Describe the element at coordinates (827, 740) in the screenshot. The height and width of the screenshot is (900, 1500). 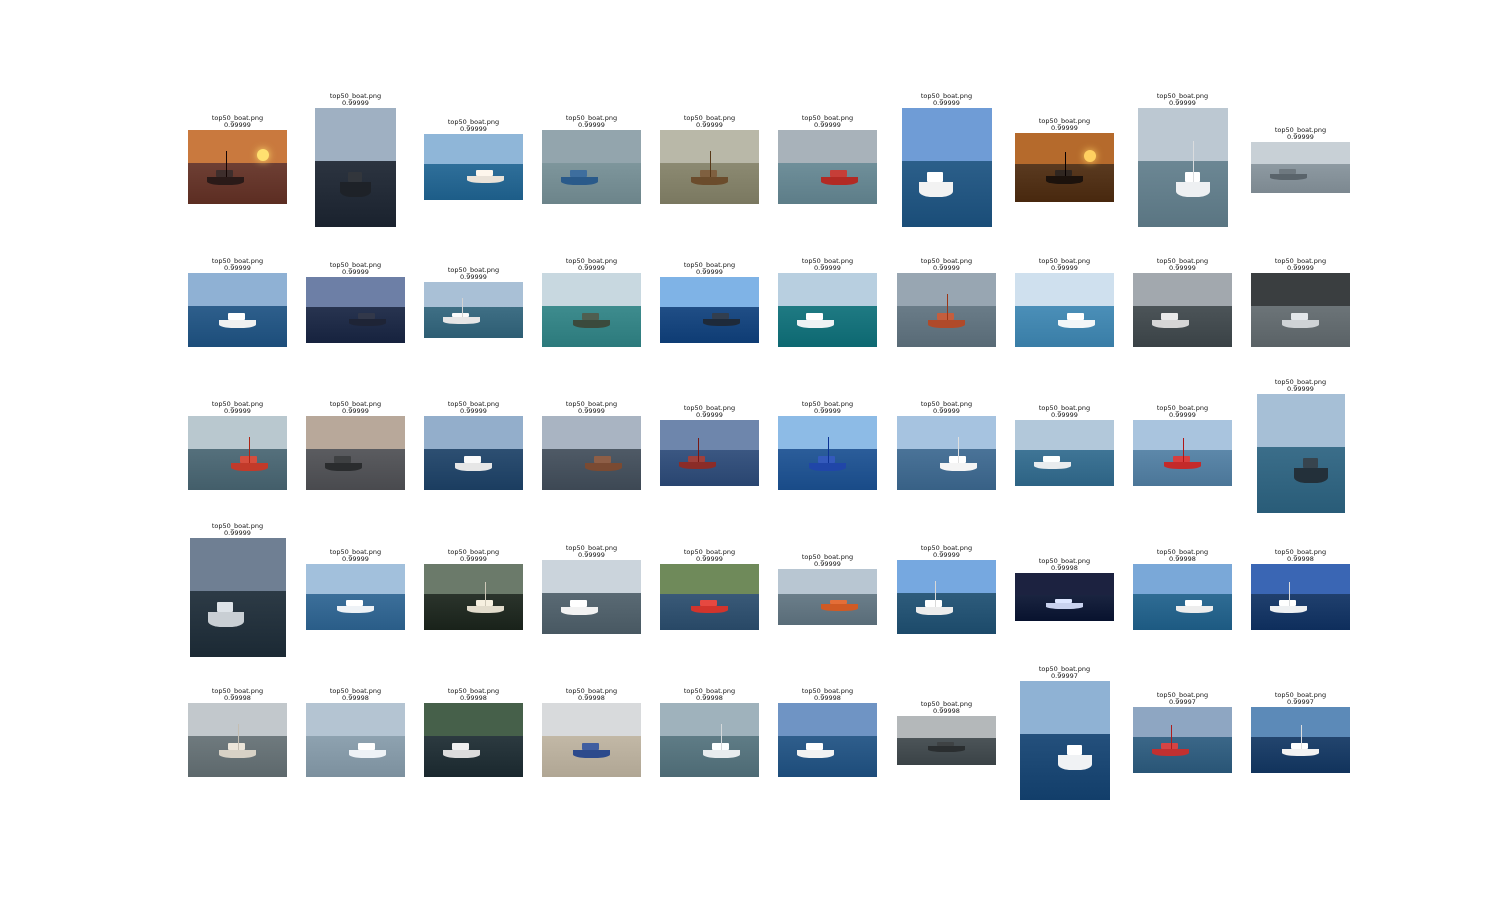
I see `boat-thumbnail-cruise-ship-party` at that location.